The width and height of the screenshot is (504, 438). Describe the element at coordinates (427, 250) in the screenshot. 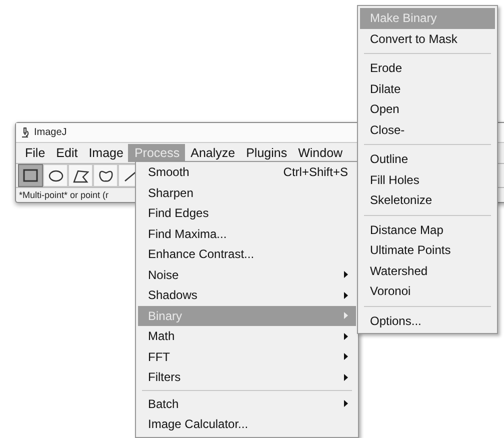

I see `menu-item: Ultimate Points` at that location.